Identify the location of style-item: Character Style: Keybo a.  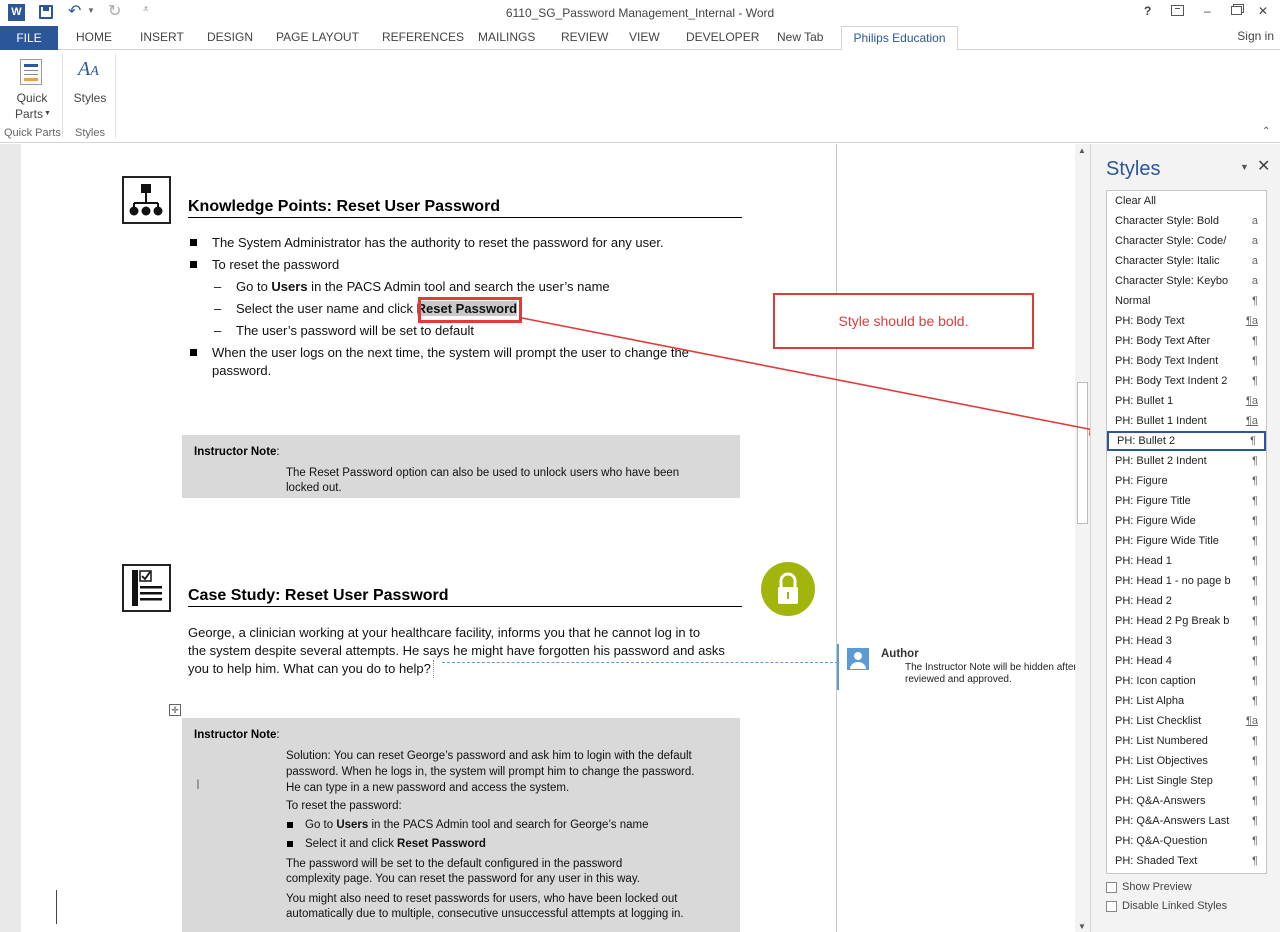
(1186, 281).